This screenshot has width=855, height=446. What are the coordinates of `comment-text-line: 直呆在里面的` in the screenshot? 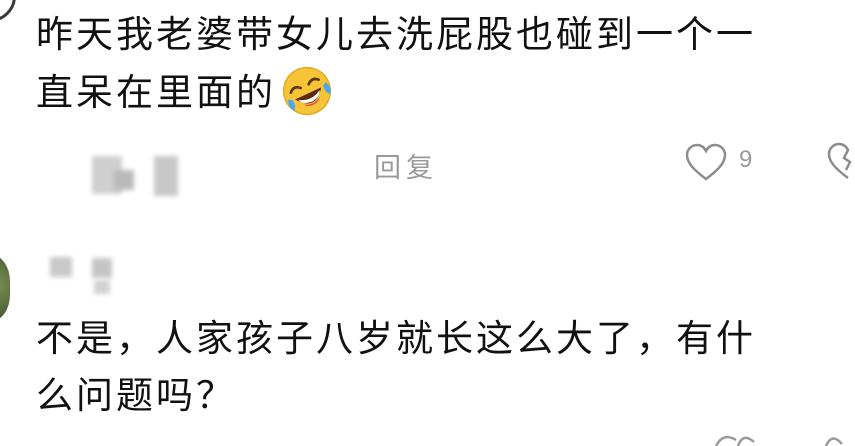 It's located at (185, 92).